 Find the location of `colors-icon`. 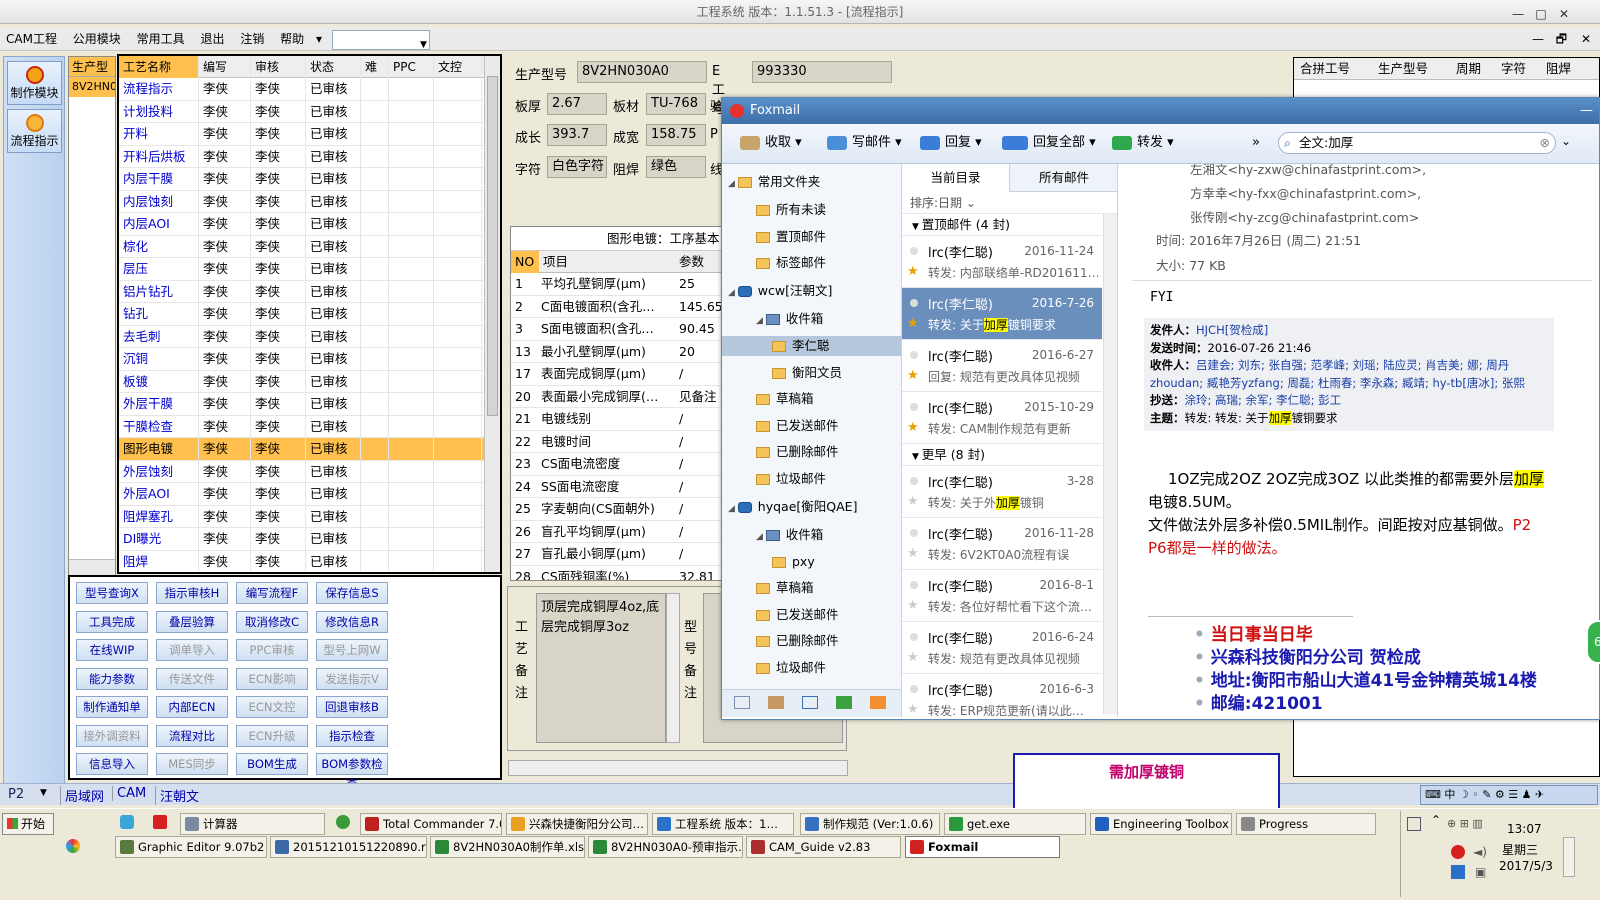

colors-icon is located at coordinates (73, 846).